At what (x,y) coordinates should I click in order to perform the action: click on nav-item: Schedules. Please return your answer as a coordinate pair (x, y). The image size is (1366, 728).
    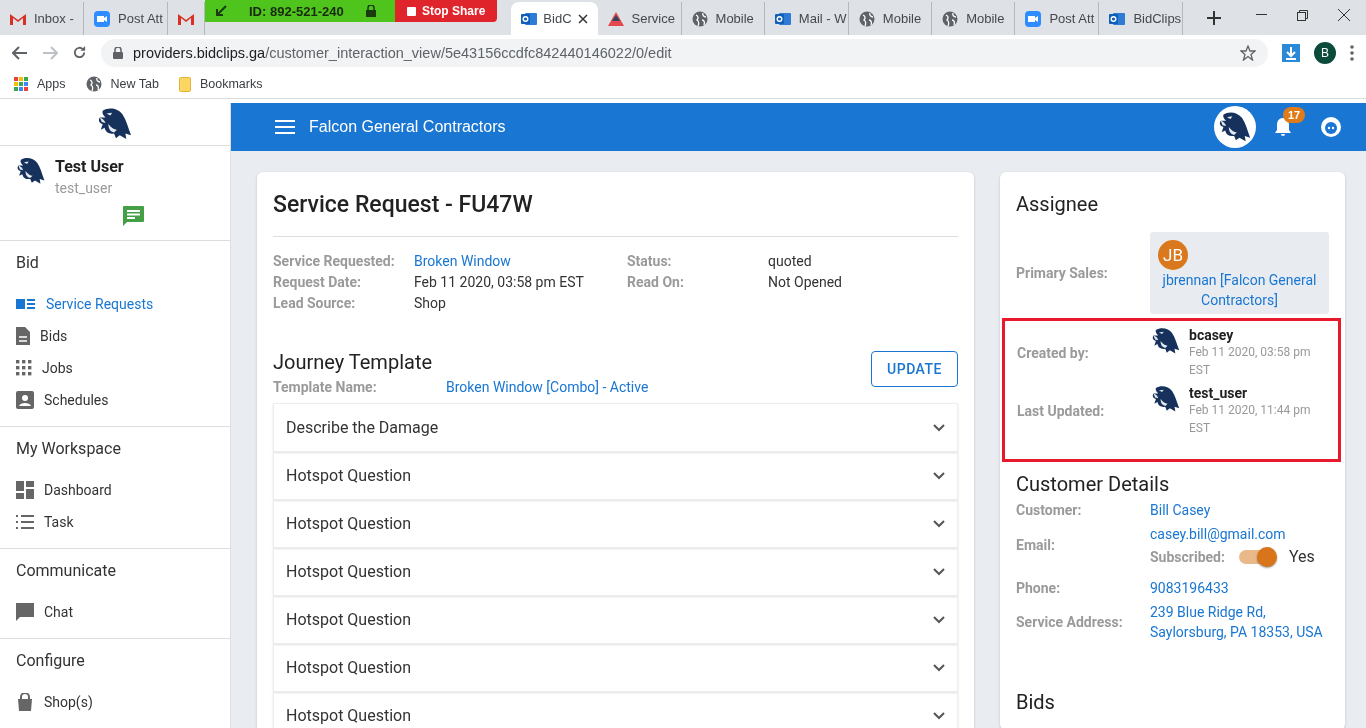
    Looking at the image, I should click on (115, 400).